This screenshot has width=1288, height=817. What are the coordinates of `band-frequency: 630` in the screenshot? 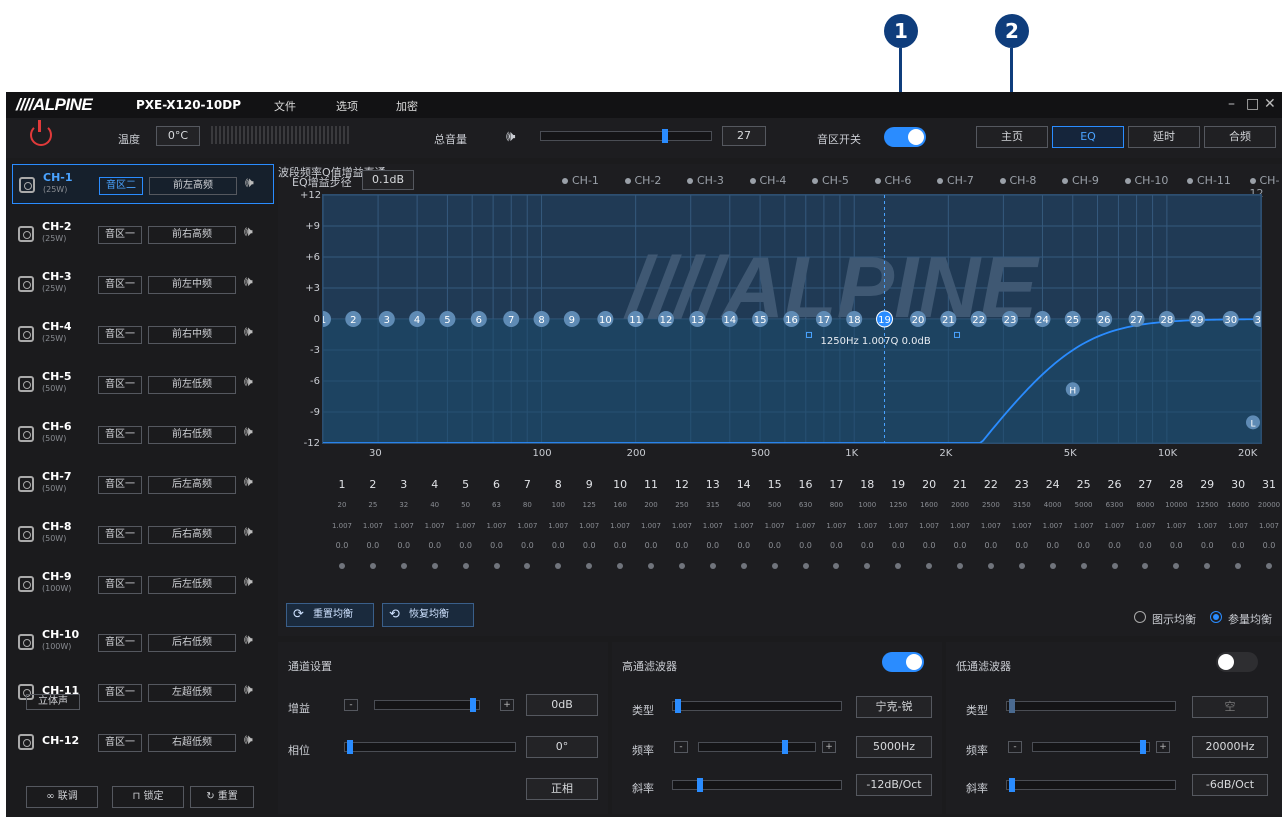 It's located at (806, 505).